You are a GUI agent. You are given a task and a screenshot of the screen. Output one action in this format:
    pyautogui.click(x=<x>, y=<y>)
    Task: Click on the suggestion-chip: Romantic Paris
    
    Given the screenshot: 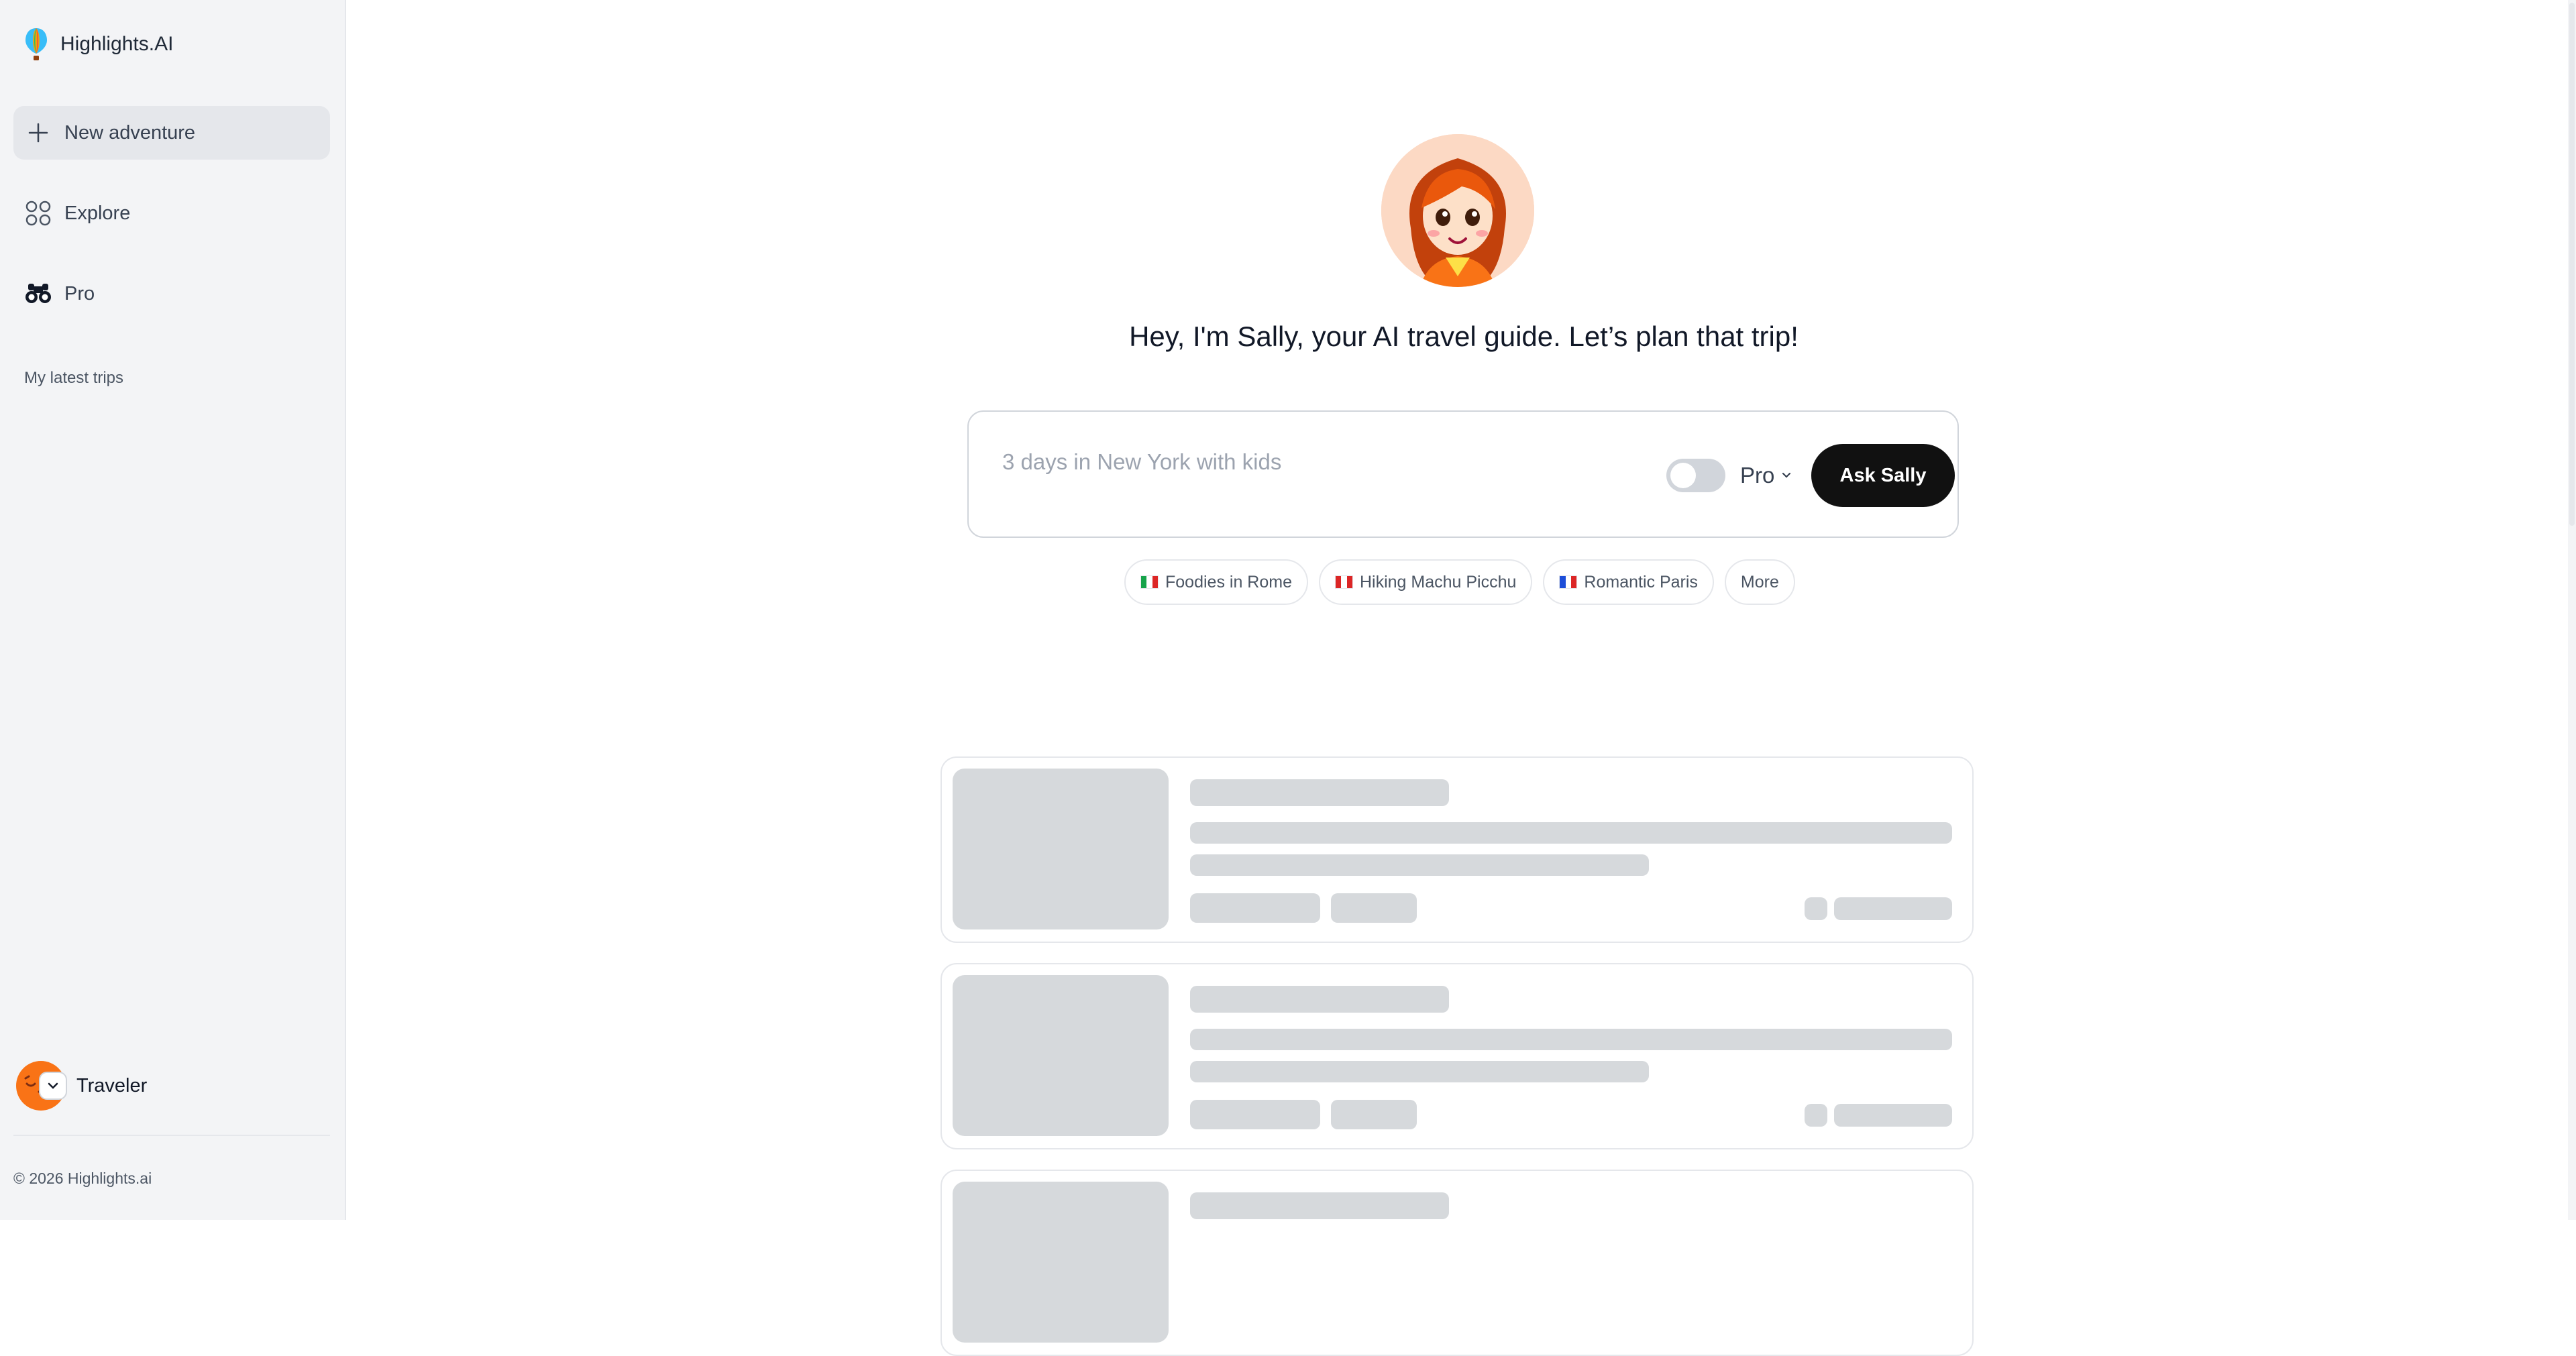 What is the action you would take?
    pyautogui.click(x=1628, y=582)
    